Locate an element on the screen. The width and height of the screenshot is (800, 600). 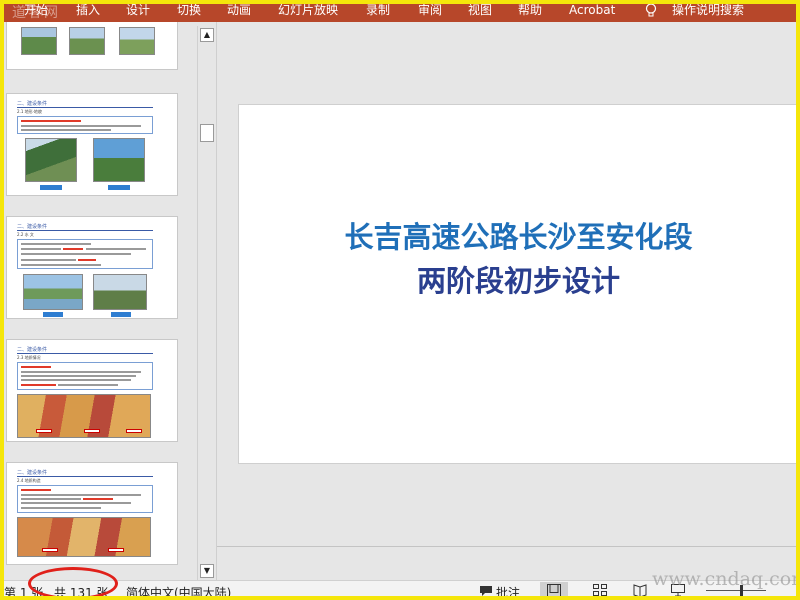
tab-help: 帮助 is located at coordinates (530, 10).